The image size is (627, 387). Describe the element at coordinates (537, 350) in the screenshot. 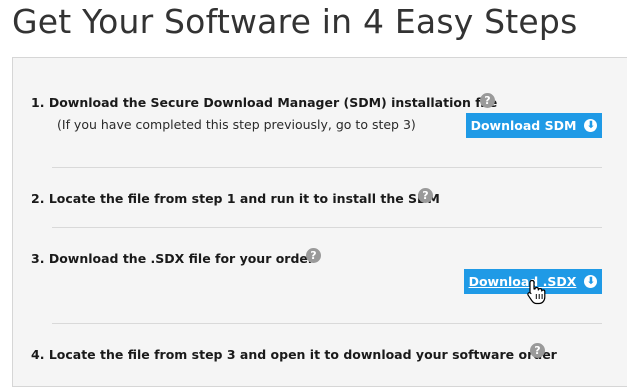

I see `step-4-help-icon: ?` at that location.